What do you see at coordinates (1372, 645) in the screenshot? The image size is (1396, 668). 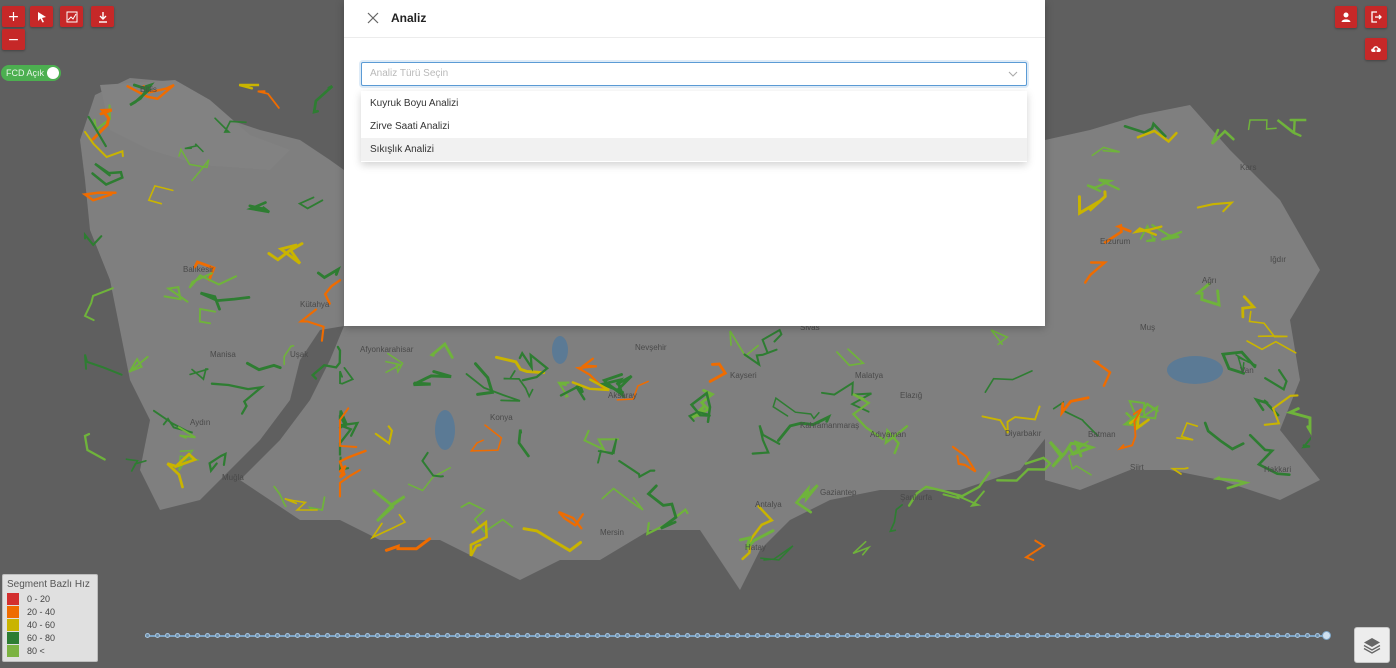 I see `layers-button` at bounding box center [1372, 645].